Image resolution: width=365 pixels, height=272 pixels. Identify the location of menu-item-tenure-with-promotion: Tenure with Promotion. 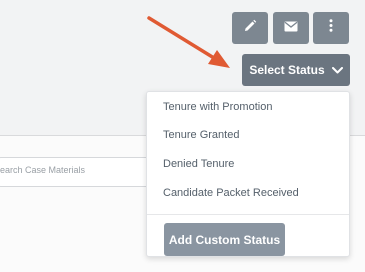
(217, 107).